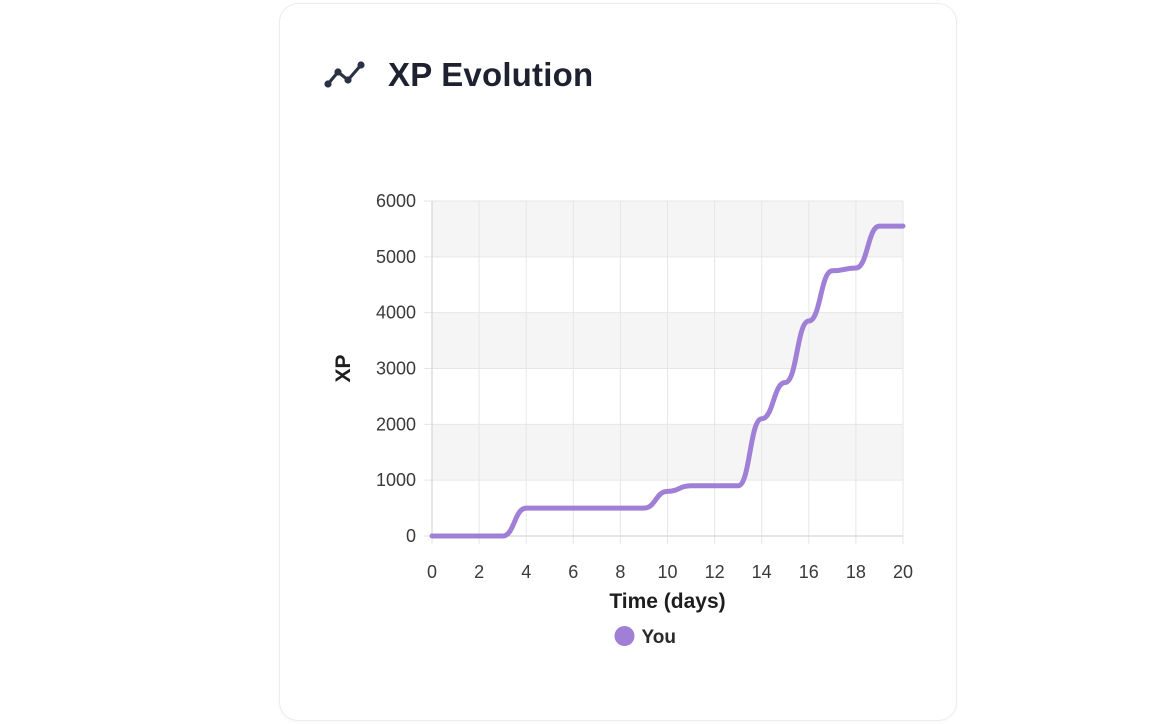  Describe the element at coordinates (667, 572) in the screenshot. I see `x-tick-label: 10` at that location.